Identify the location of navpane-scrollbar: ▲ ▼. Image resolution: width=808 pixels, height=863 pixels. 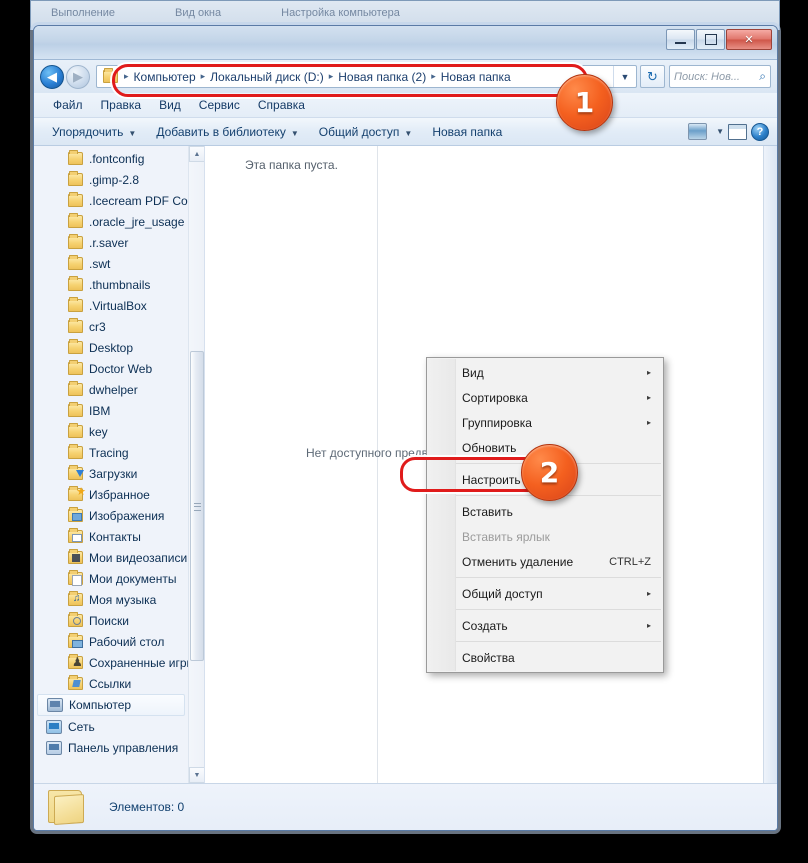
(196, 464).